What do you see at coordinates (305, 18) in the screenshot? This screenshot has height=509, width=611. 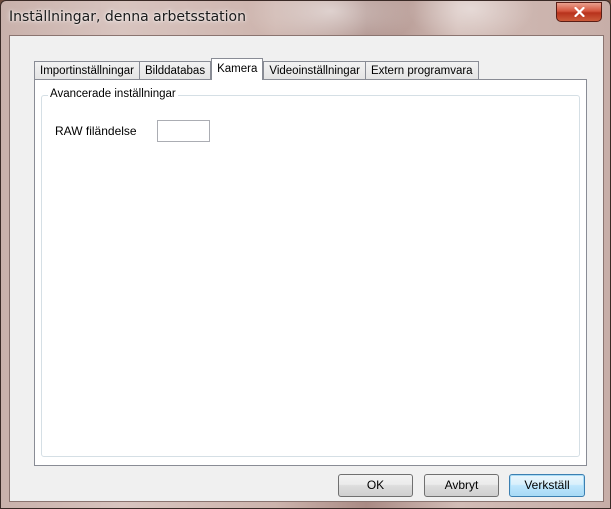 I see `title-bar: Inställningar, denna arbetsstation` at bounding box center [305, 18].